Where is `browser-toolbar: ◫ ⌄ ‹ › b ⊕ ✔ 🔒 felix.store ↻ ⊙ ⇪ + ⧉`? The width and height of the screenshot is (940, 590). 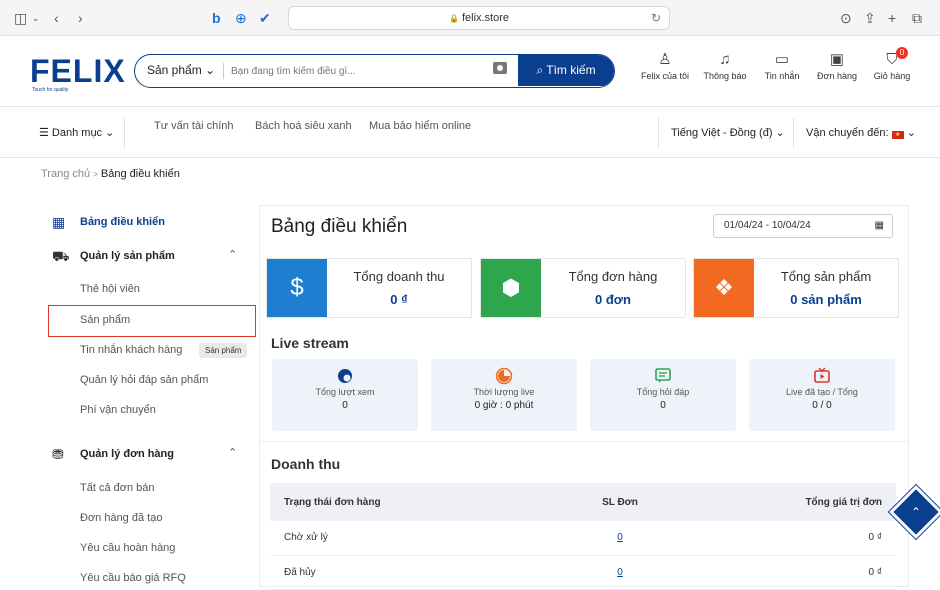 browser-toolbar: ◫ ⌄ ‹ › b ⊕ ✔ 🔒 felix.store ↻ ⊙ ⇪ + ⧉ is located at coordinates (470, 18).